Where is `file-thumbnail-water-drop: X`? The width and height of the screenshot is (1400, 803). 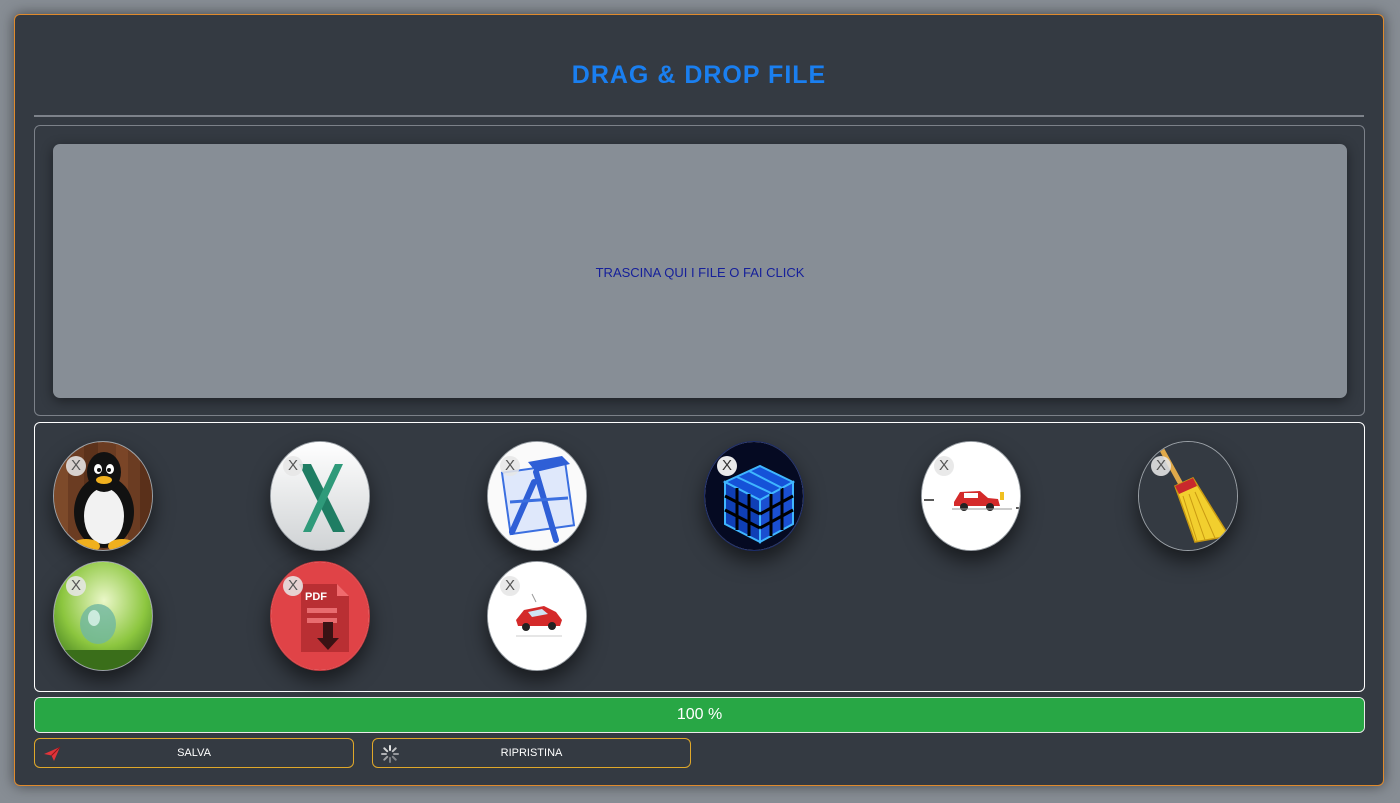 file-thumbnail-water-drop: X is located at coordinates (103, 616).